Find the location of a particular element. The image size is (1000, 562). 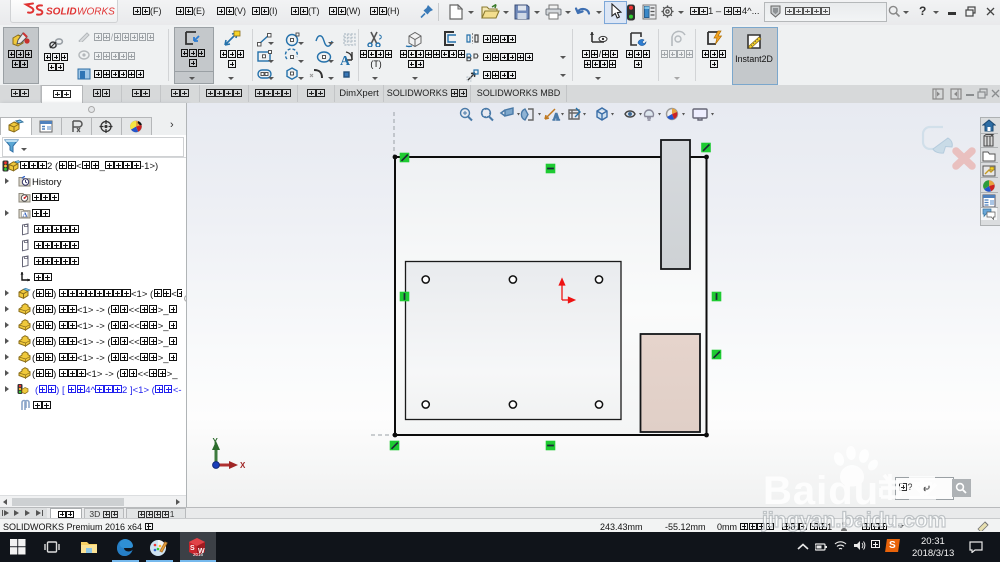

svg-text: 2016 is located at coordinates (198, 554).